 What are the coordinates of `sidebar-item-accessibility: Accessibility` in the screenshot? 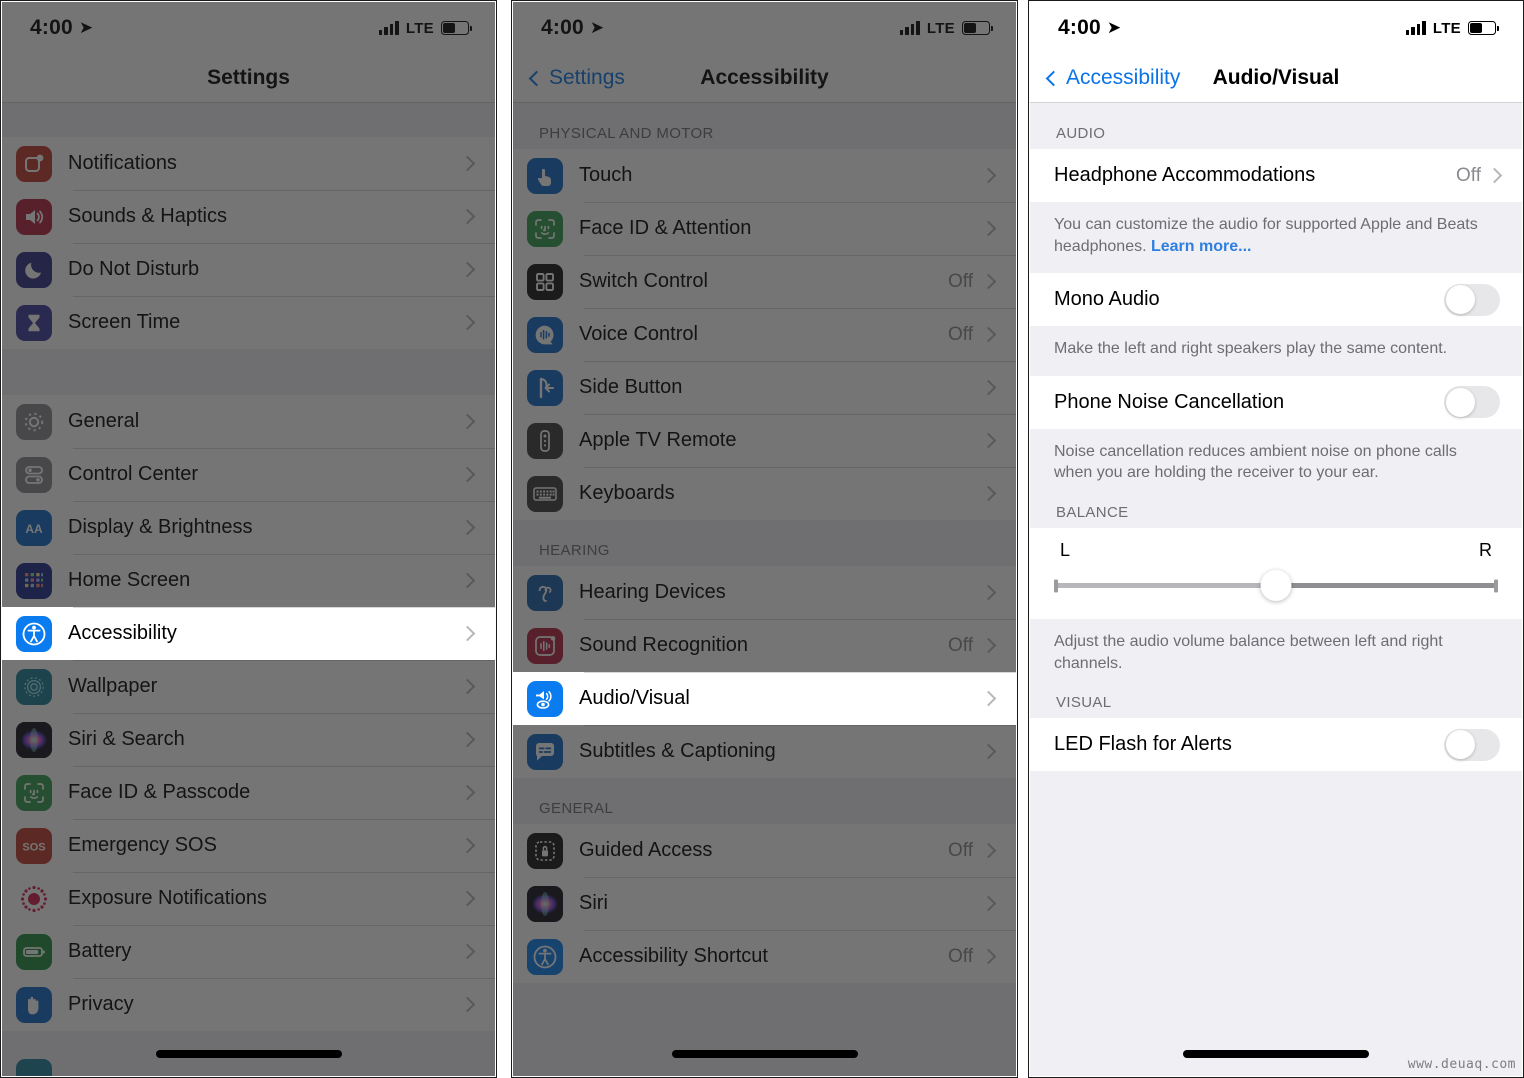 It's located at (248, 633).